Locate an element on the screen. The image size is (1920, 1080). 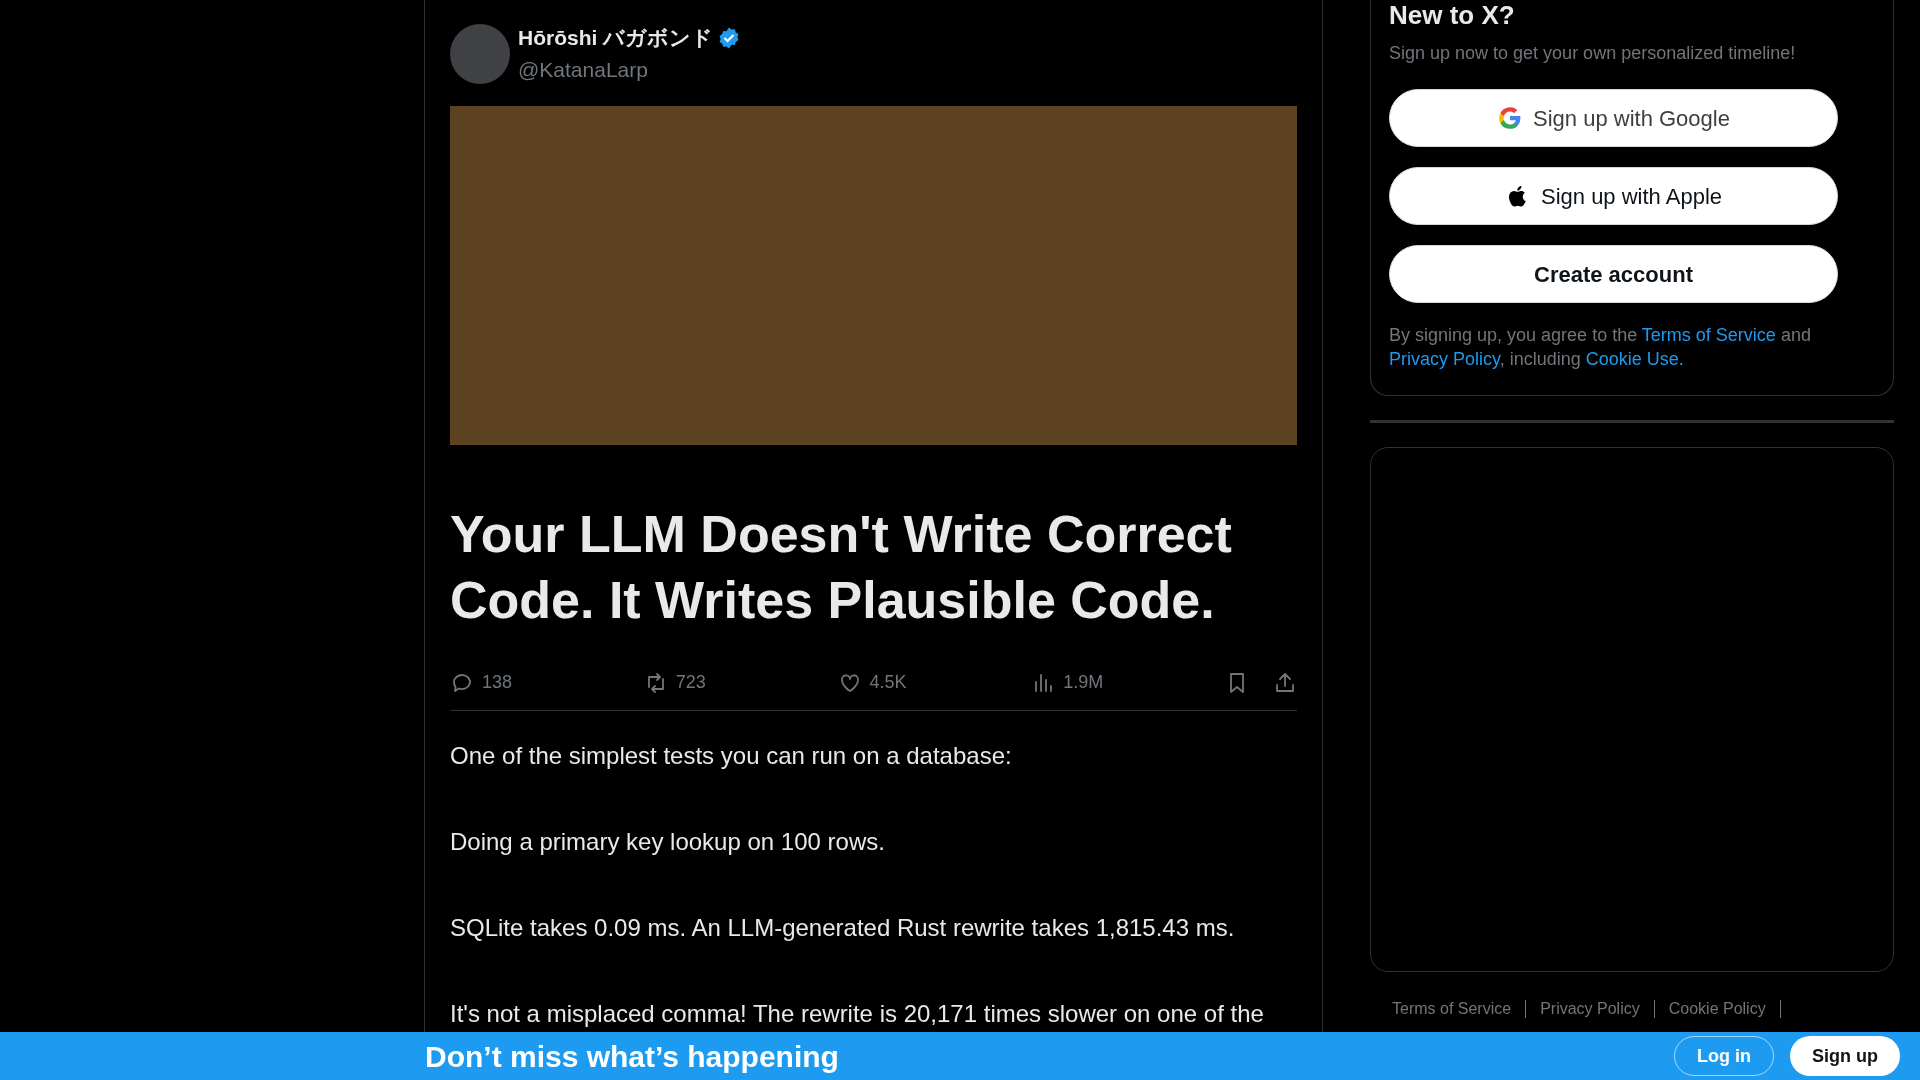
panel-title: New to X? is located at coordinates (1452, 15).